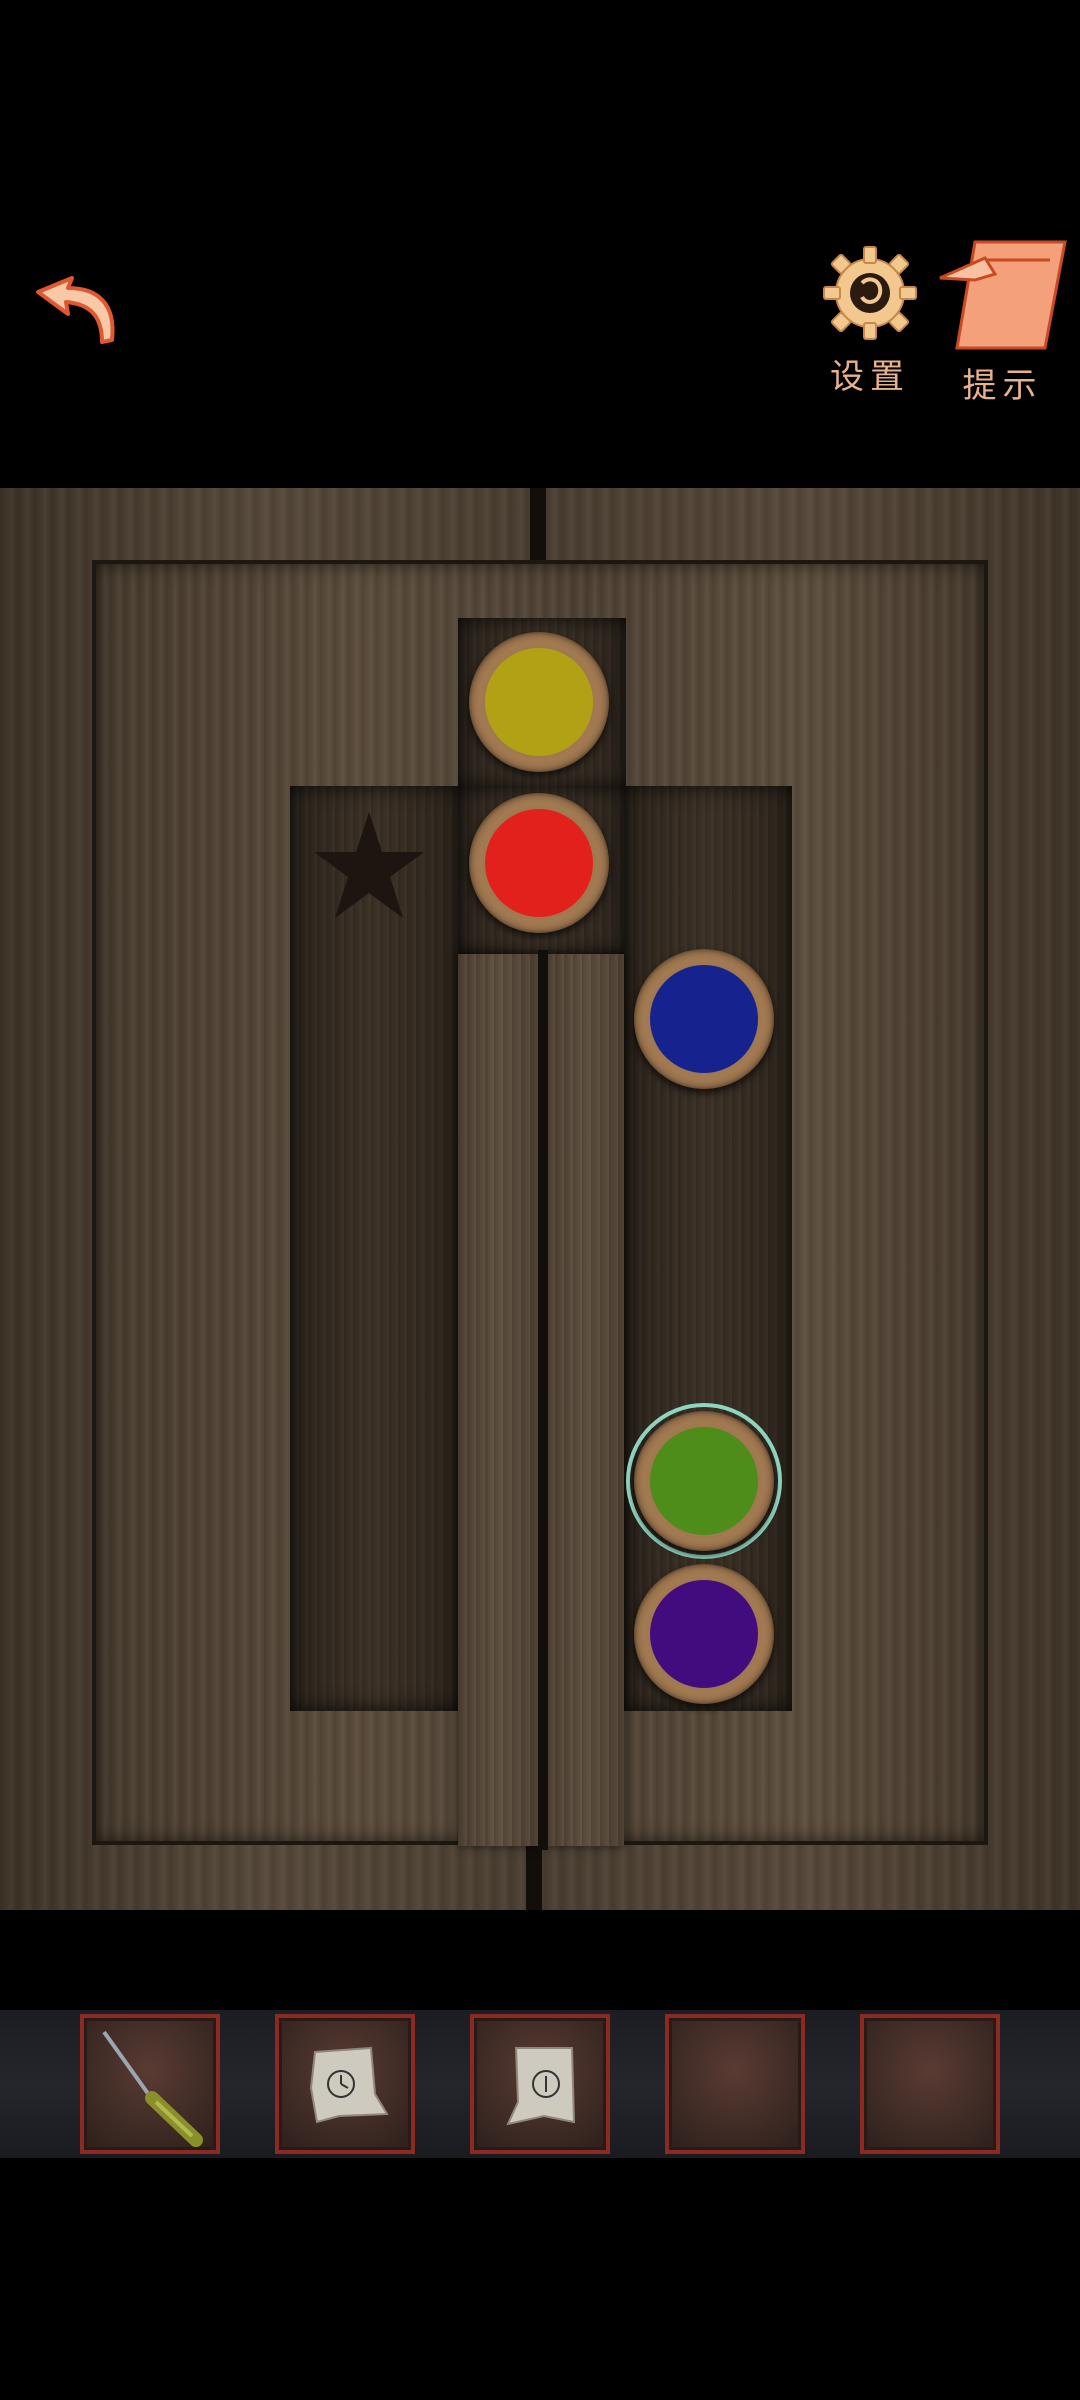 The width and height of the screenshot is (1080, 2400). I want to click on yellow-ball-core, so click(539, 702).